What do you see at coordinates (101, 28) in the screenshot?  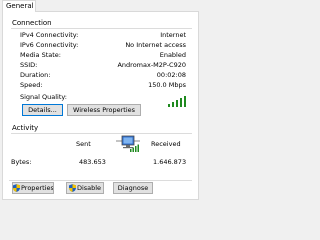 I see `connection-divider` at bounding box center [101, 28].